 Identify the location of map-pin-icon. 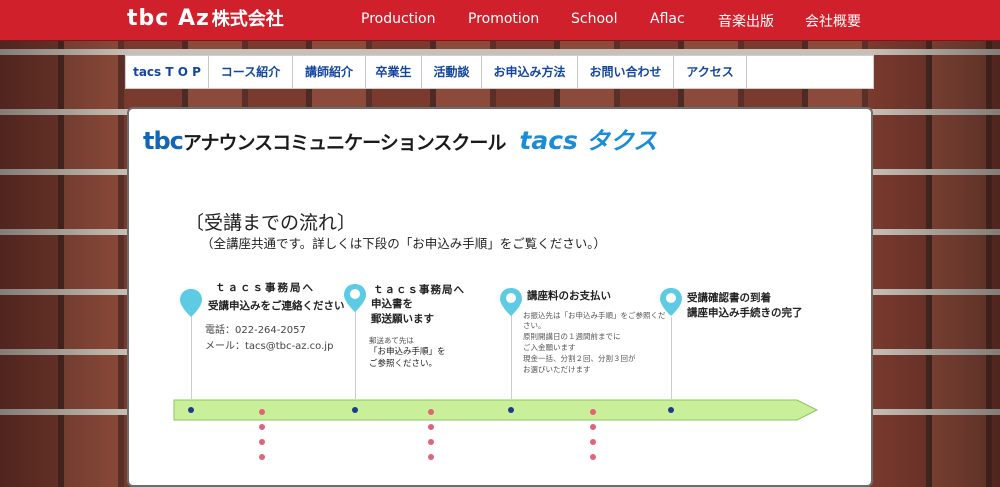
(191, 303).